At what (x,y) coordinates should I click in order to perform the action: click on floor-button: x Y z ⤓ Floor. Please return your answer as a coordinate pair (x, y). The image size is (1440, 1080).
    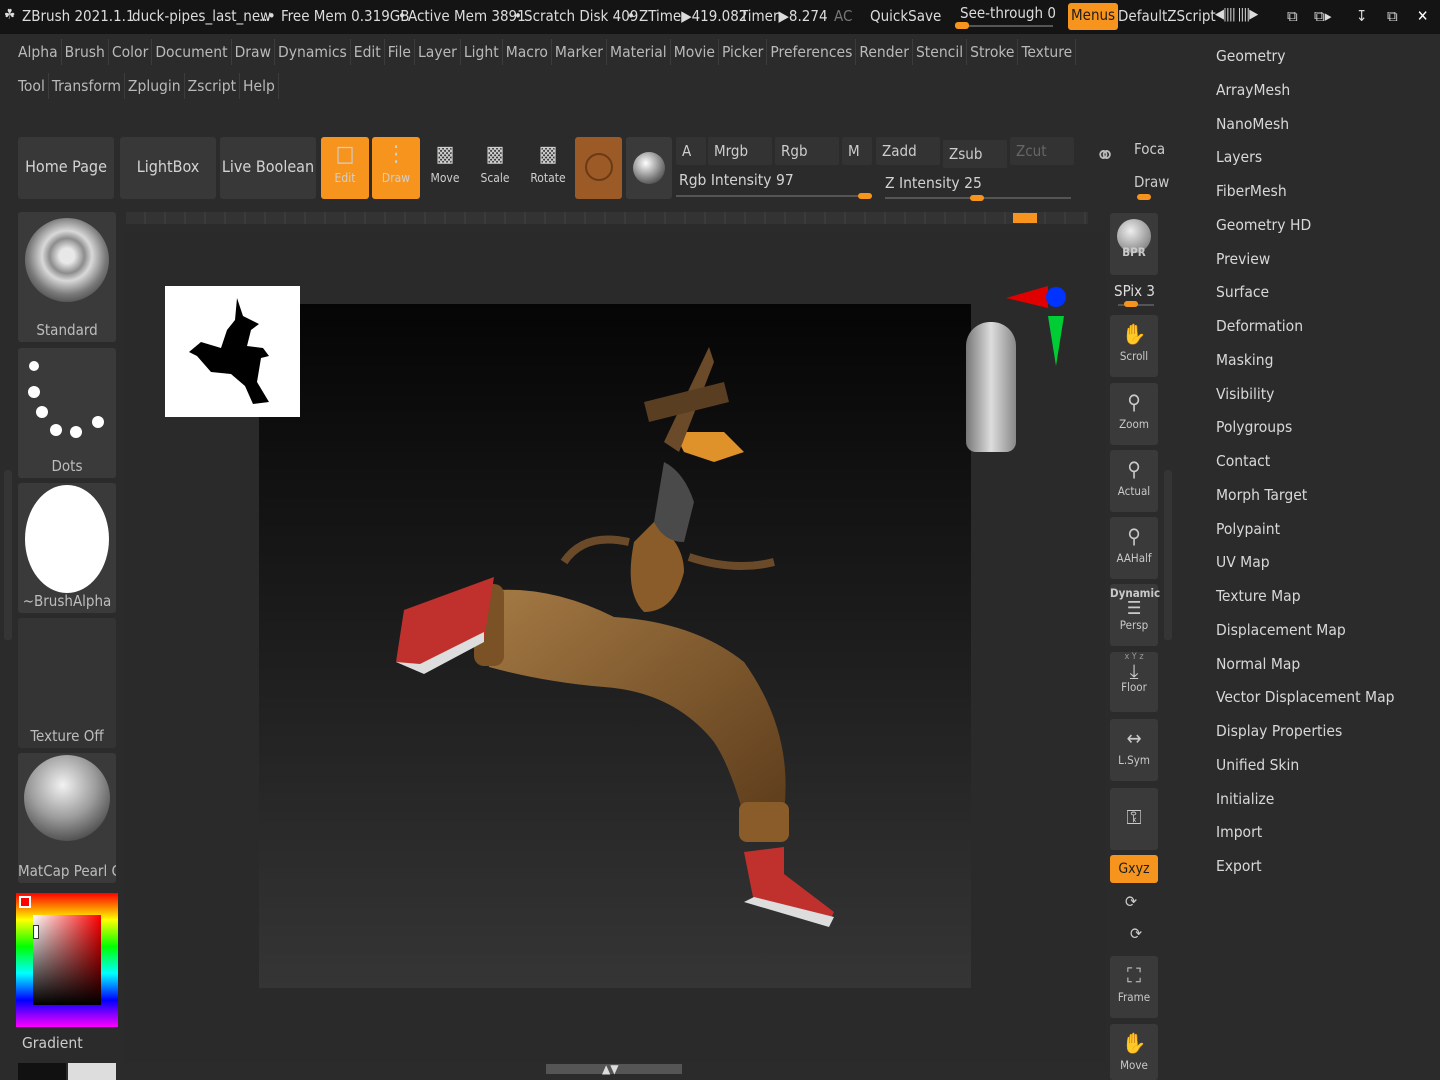
    Looking at the image, I should click on (1134, 682).